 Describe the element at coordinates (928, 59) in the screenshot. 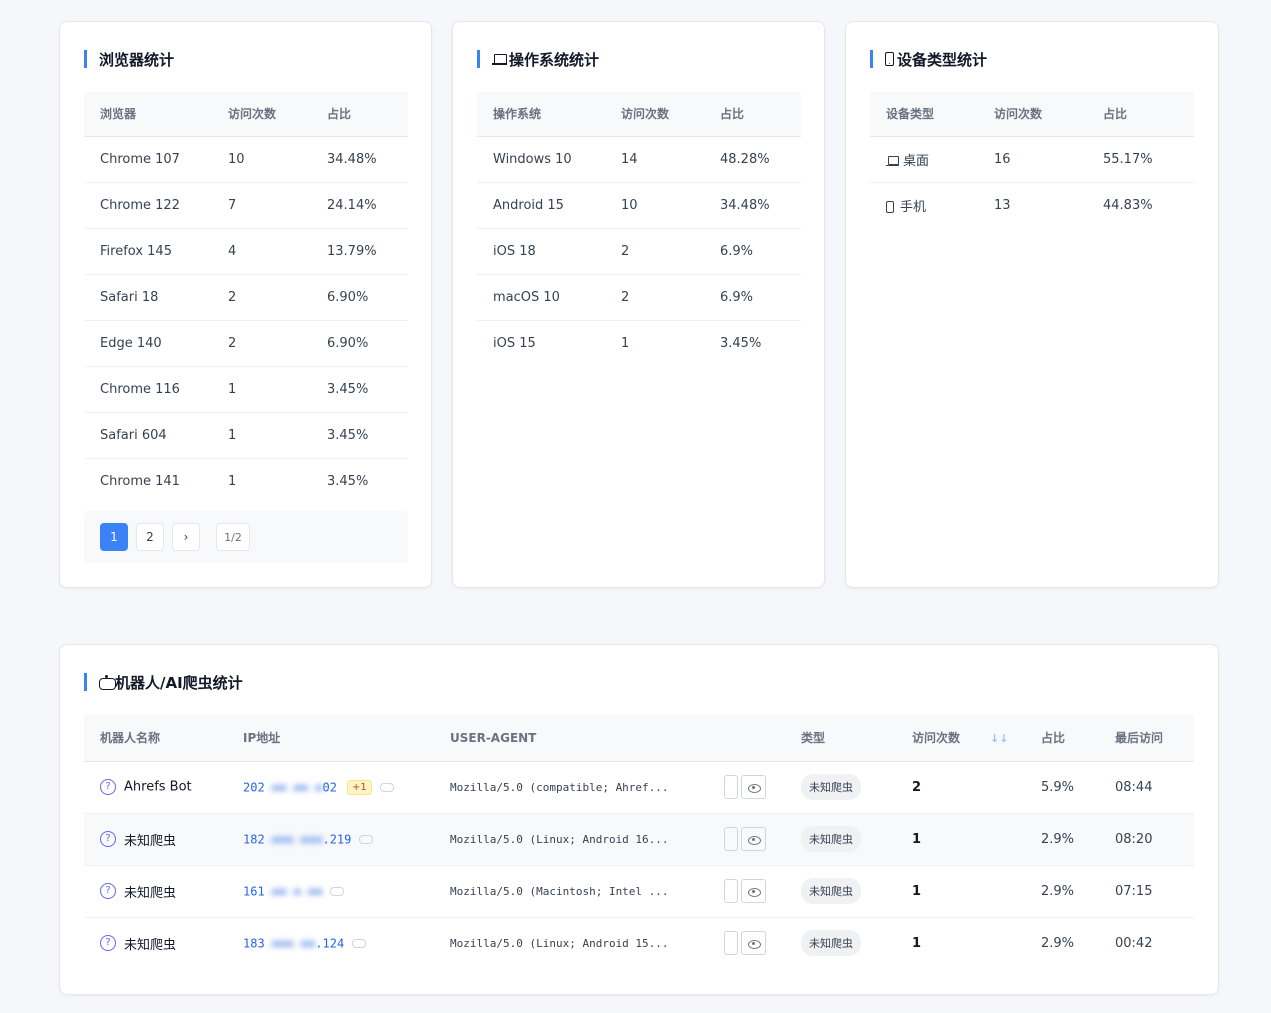

I see `card-title: 设备类型统计` at that location.